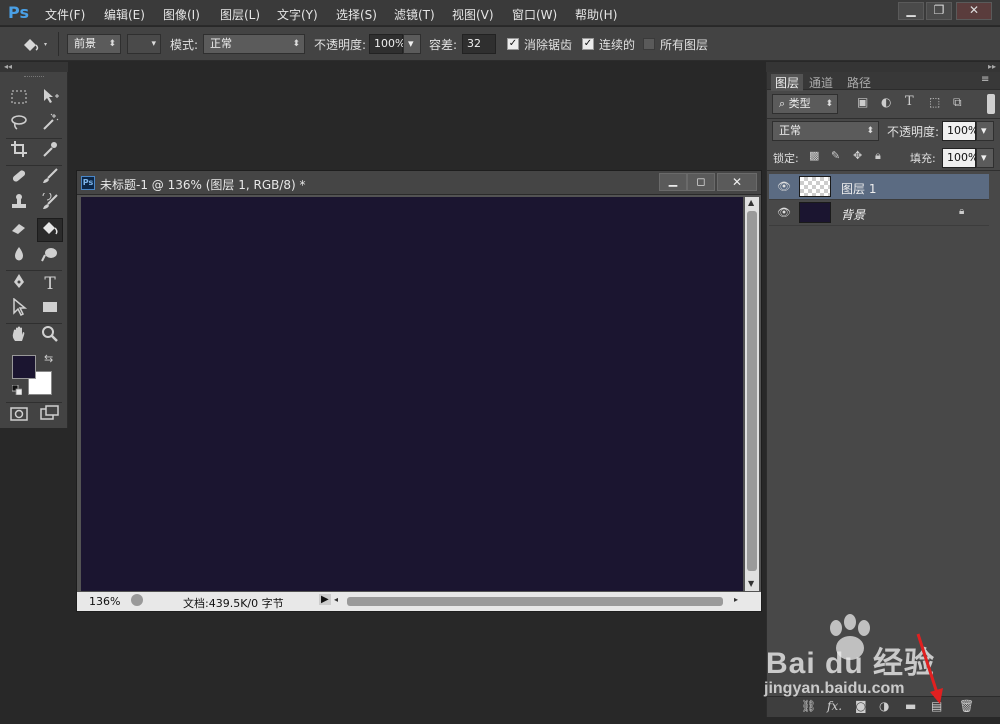 The width and height of the screenshot is (1000, 724). I want to click on dodge-tool, so click(50, 257).